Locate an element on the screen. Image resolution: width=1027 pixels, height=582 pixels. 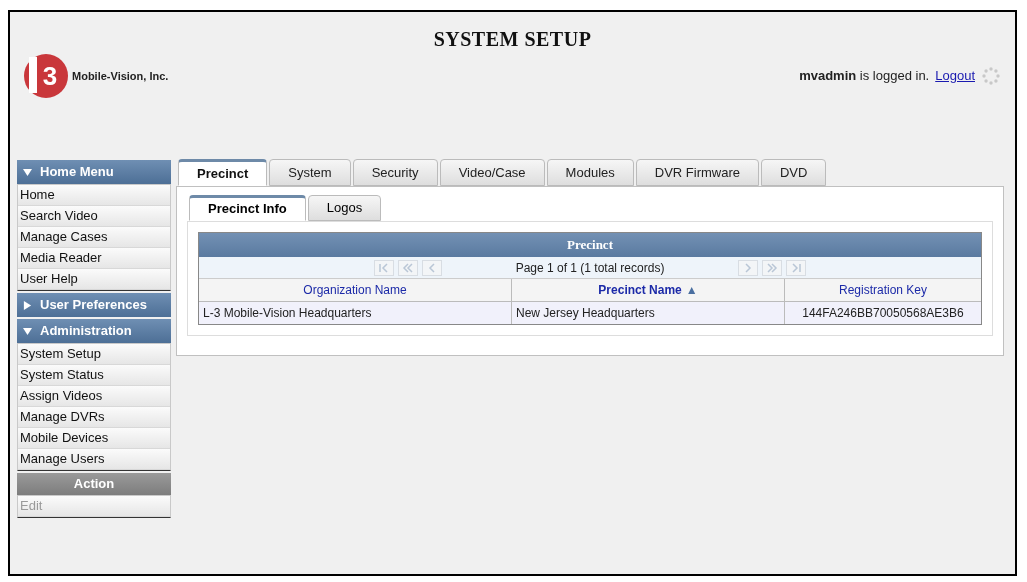
page-title: SYSTEM SETUP is located at coordinates (512, 39).